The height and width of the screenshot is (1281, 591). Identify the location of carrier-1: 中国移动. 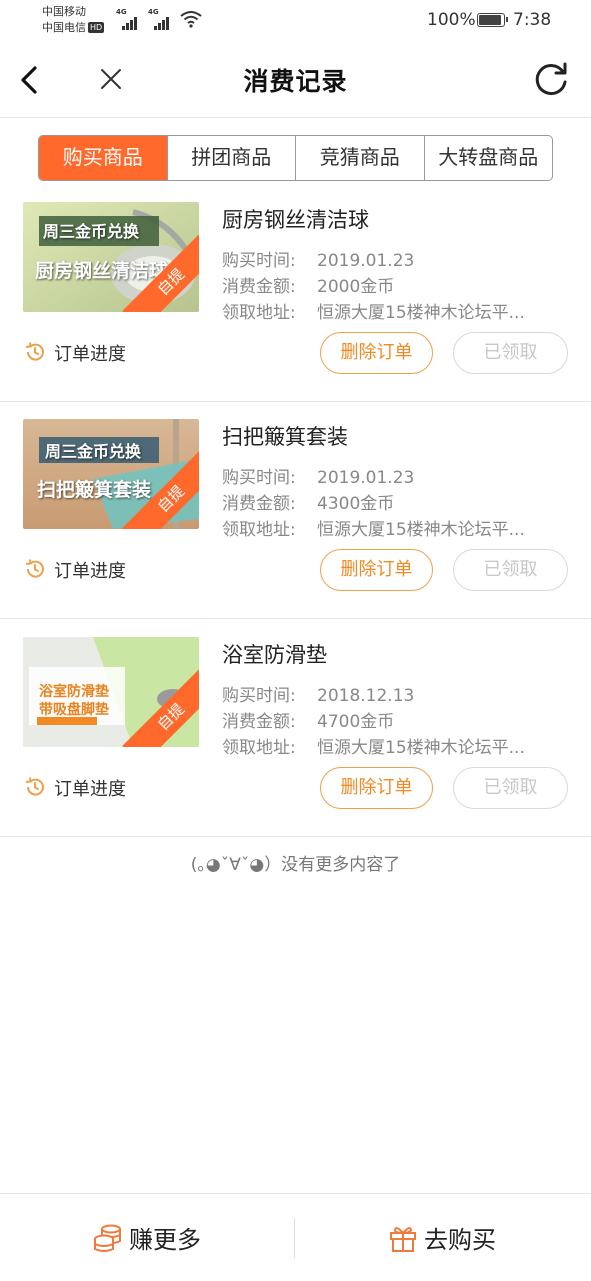
(64, 11).